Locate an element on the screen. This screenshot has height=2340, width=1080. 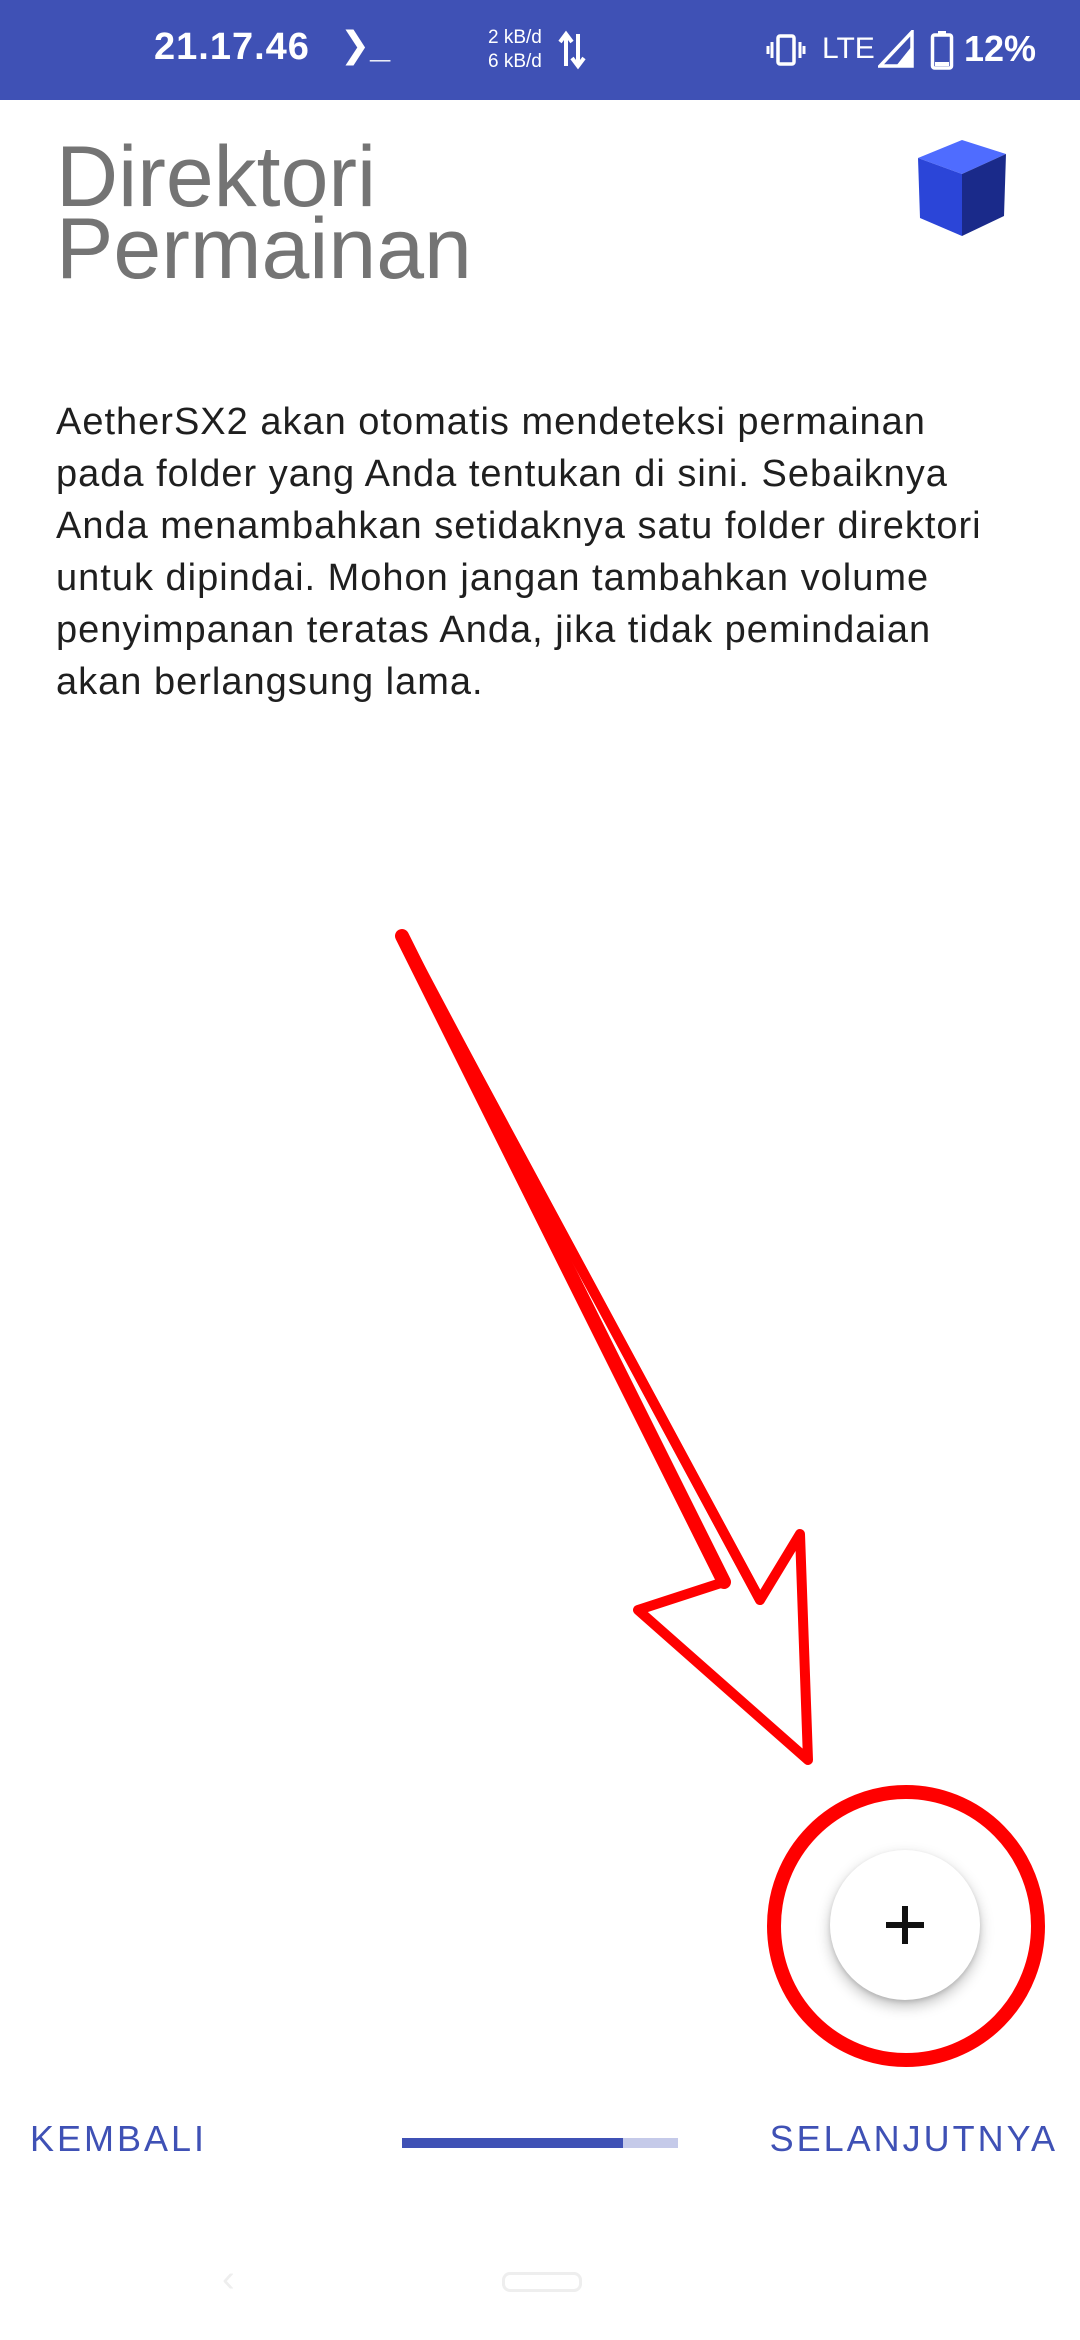
setup-progress is located at coordinates (540, 2143).